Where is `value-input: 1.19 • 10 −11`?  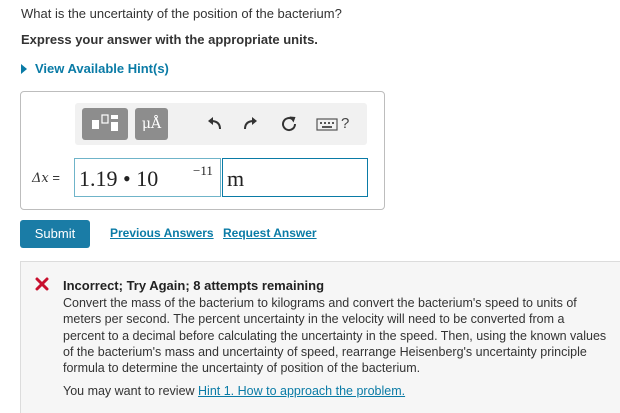
value-input: 1.19 • 10 −11 is located at coordinates (147, 177).